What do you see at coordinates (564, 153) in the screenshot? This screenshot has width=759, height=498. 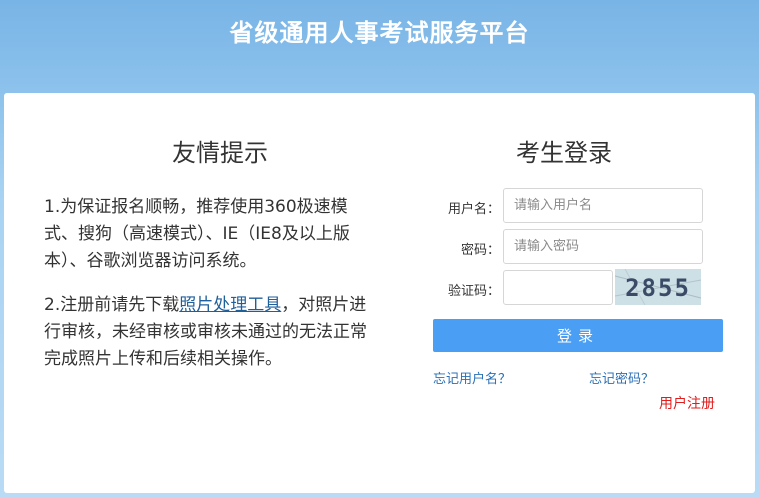 I see `login-title: 考生登录` at bounding box center [564, 153].